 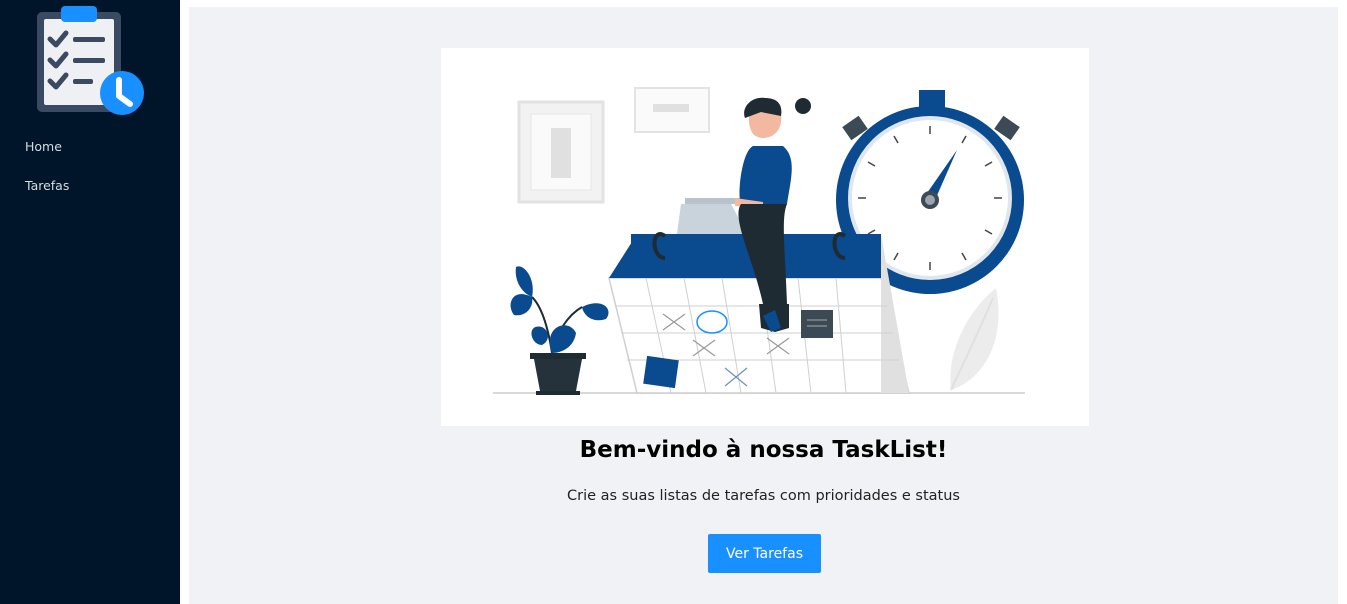 What do you see at coordinates (90, 302) in the screenshot?
I see `sidebar: Home Tarefas` at bounding box center [90, 302].